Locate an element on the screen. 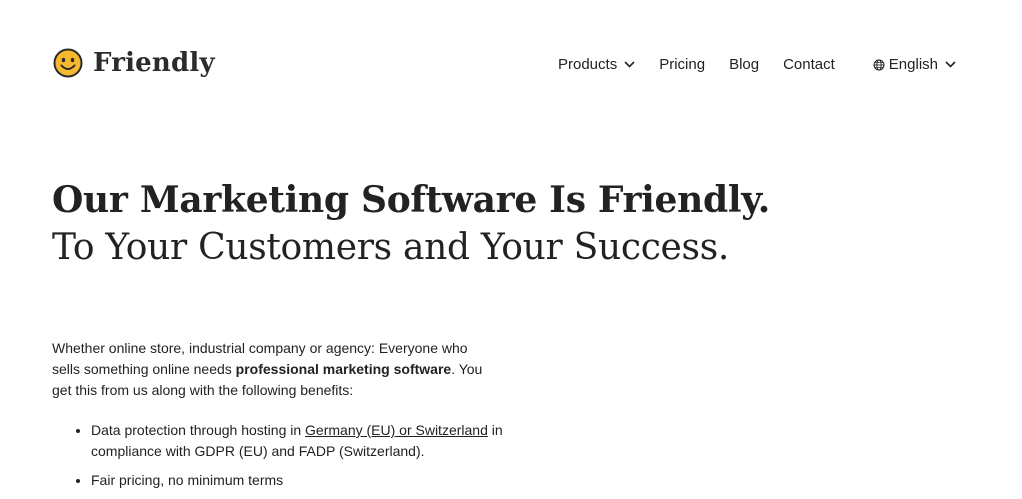  nav-contact-link: Contact is located at coordinates (809, 64).